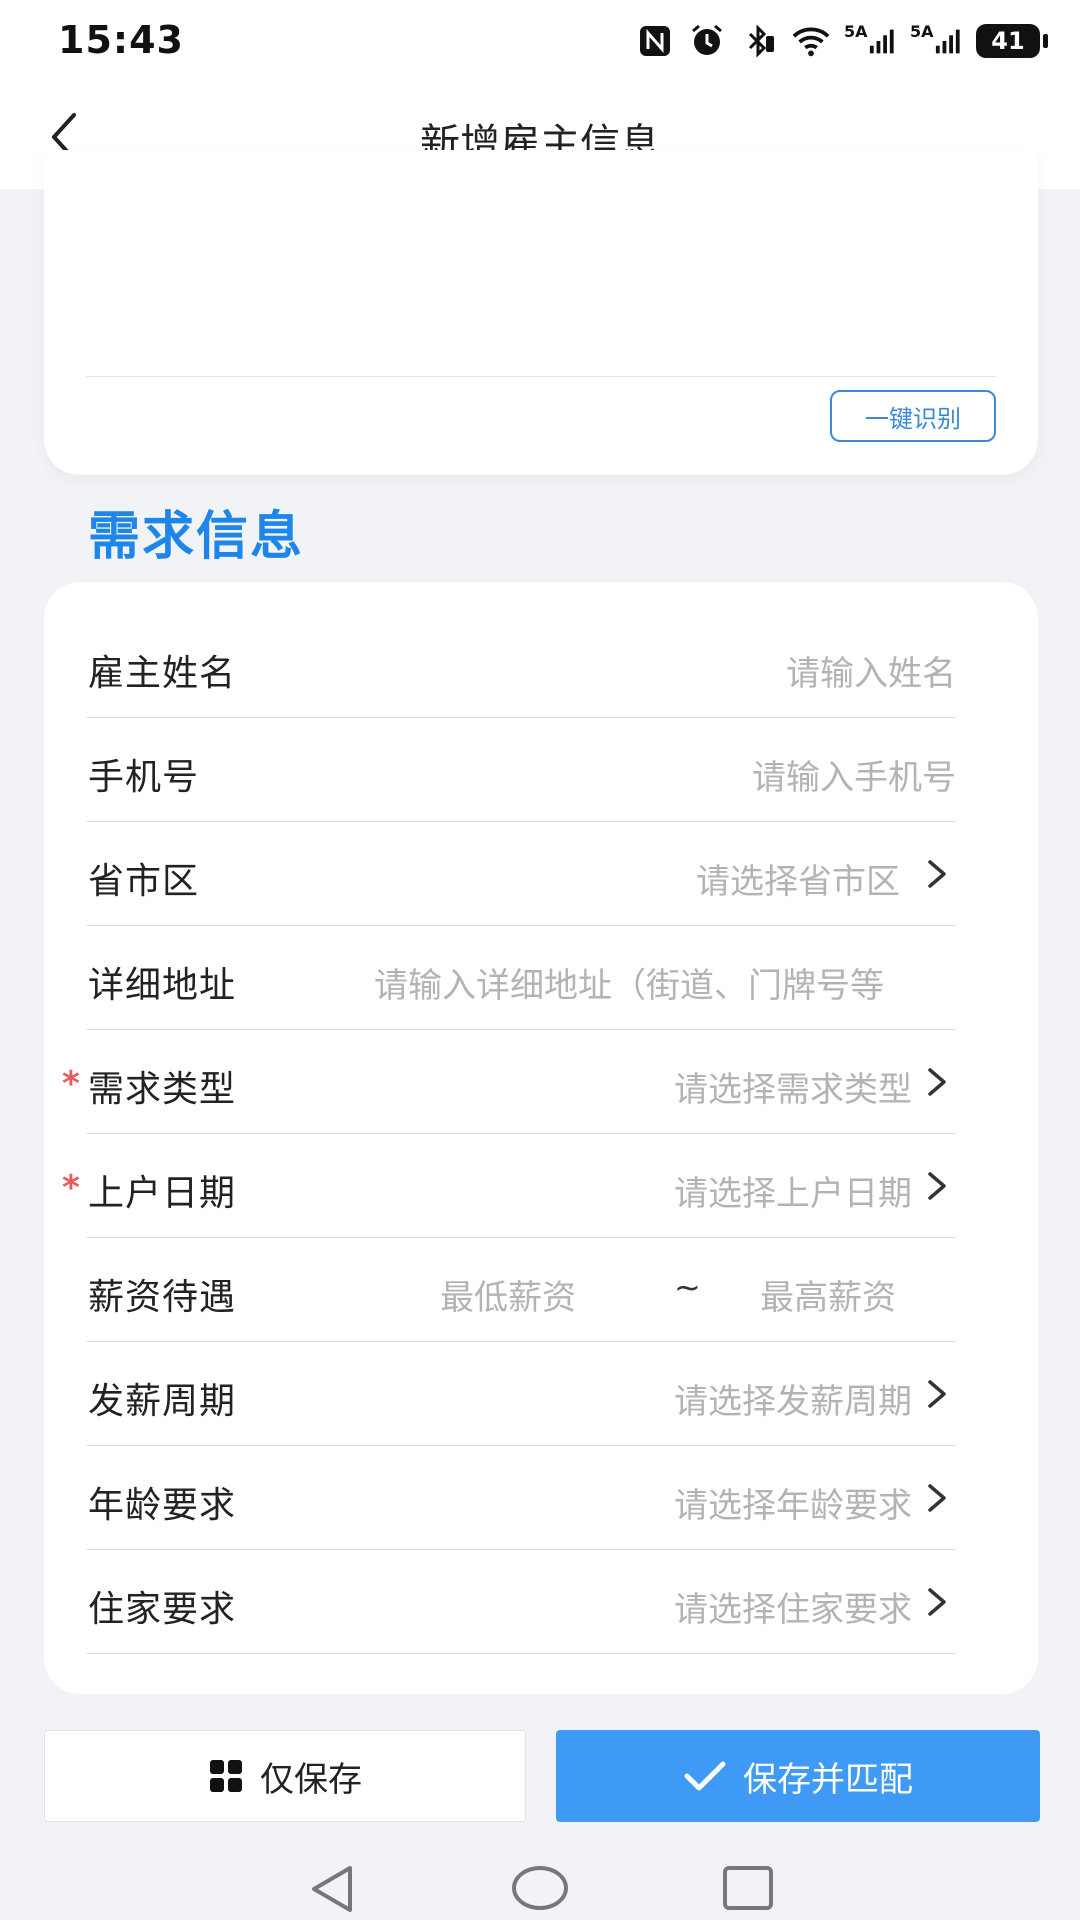  Describe the element at coordinates (870, 41) in the screenshot. I see `signal-icon-1: 5A` at that location.